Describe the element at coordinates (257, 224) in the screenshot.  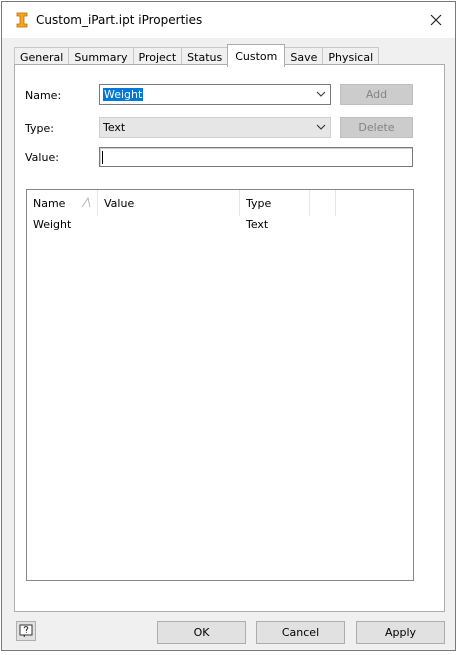
I see `row-type-cell: Text` at that location.